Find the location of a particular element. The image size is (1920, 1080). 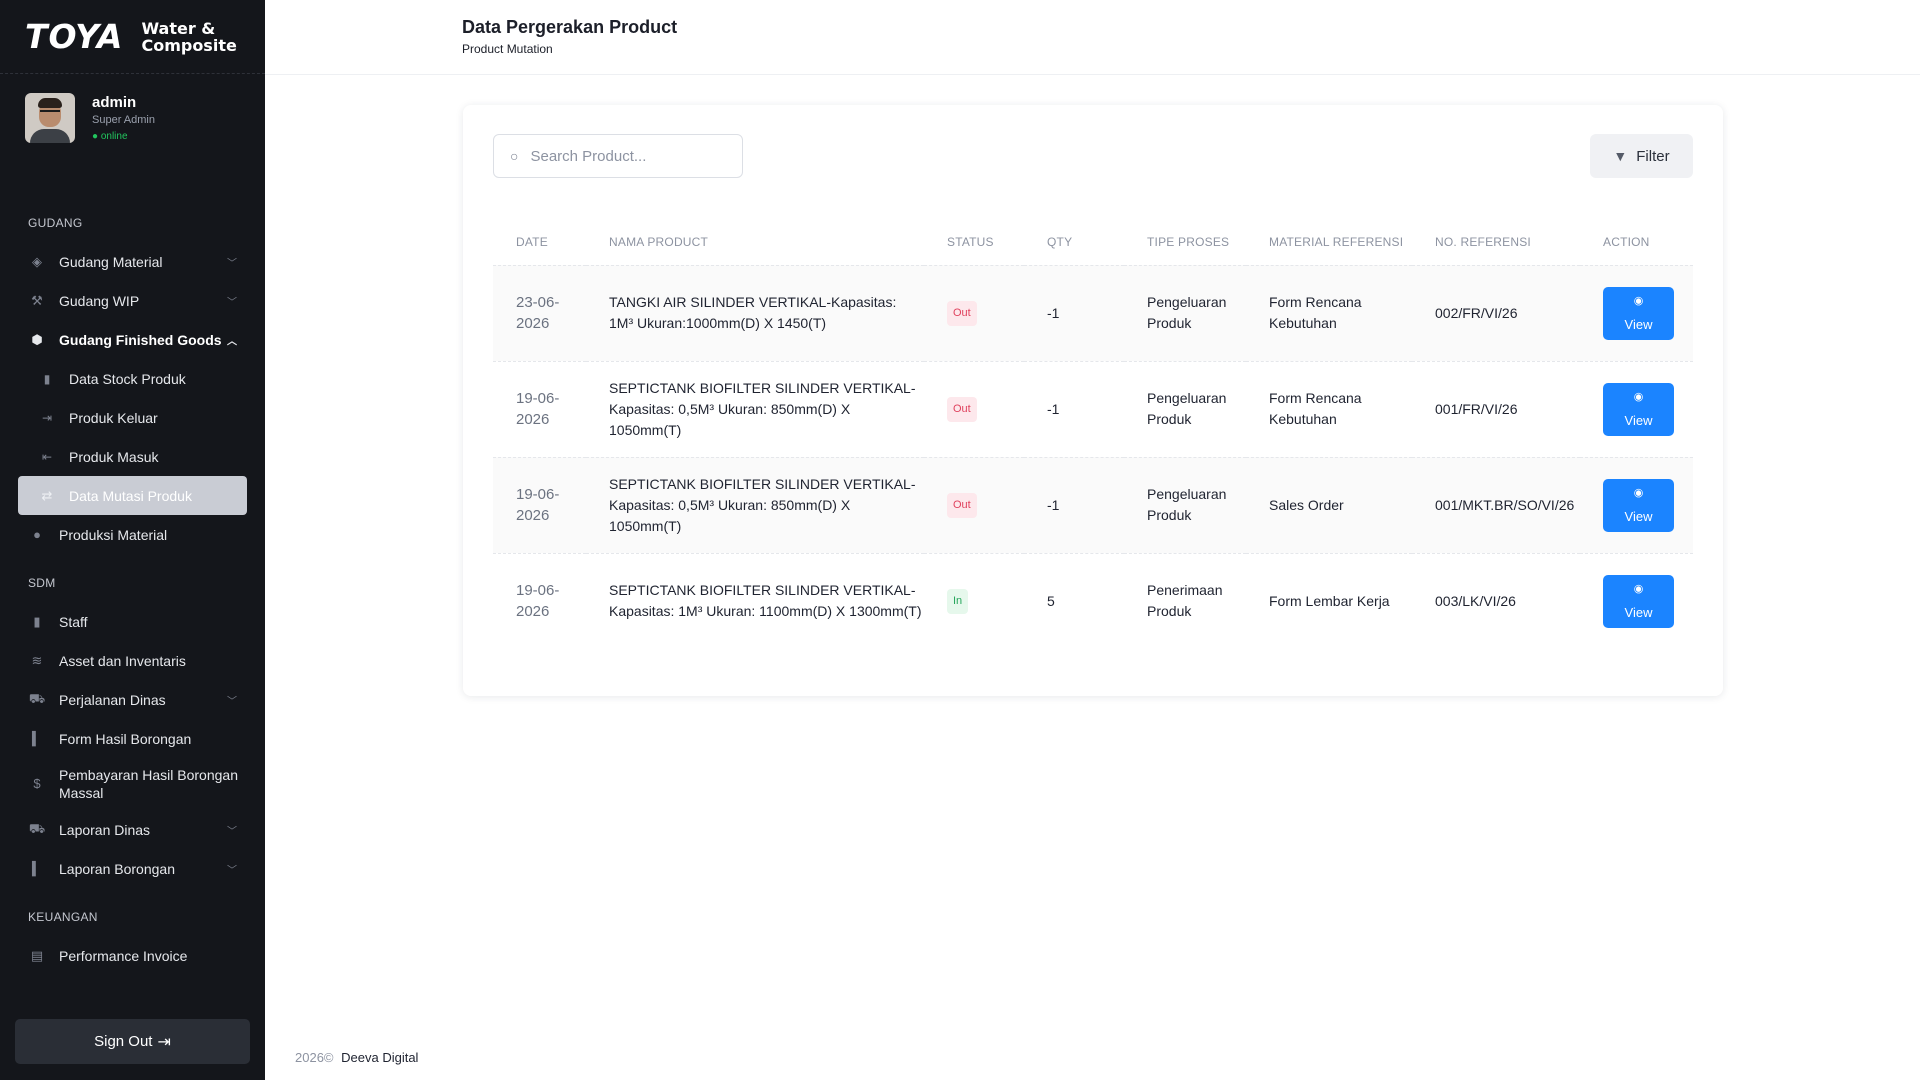

cell-material-referensi: Sales Order is located at coordinates (1306, 504).